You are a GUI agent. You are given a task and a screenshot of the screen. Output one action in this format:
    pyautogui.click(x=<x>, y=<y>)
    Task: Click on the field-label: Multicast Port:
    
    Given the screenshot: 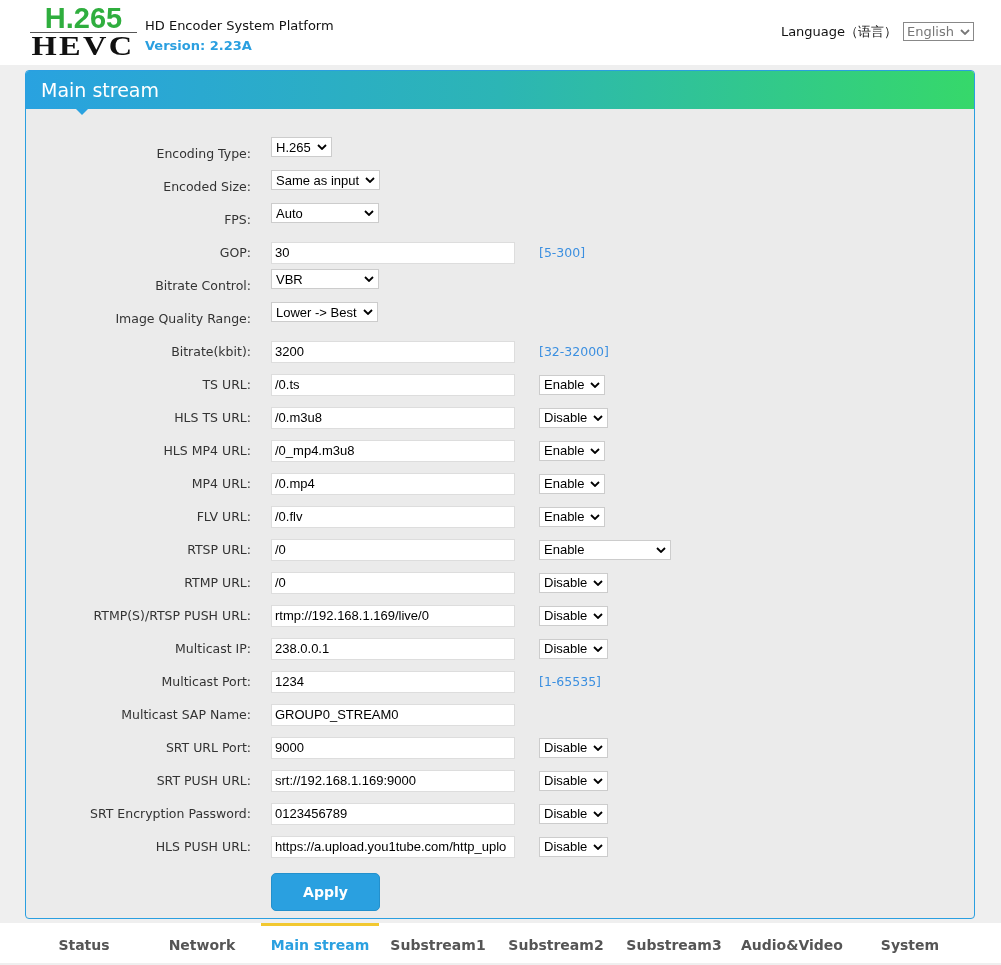 What is the action you would take?
    pyautogui.click(x=205, y=681)
    